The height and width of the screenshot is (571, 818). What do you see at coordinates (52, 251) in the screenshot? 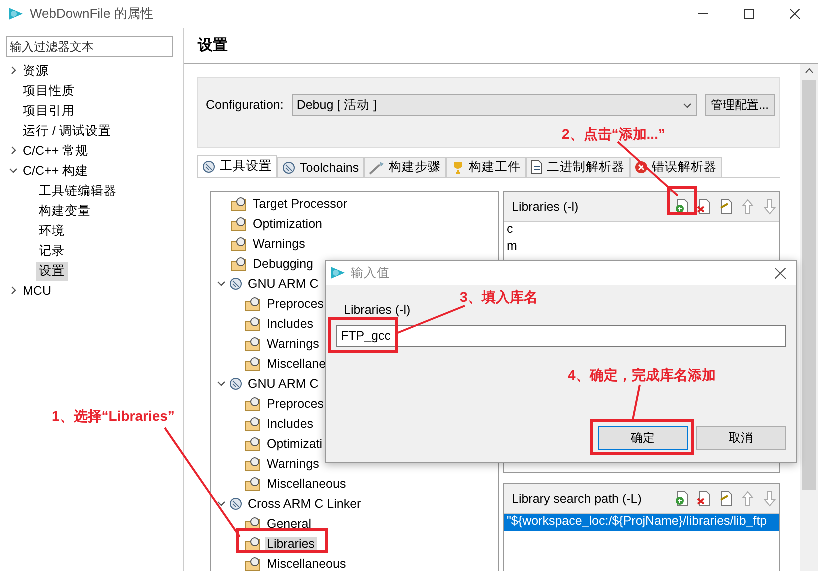
I see `nav-item: 记录` at bounding box center [52, 251].